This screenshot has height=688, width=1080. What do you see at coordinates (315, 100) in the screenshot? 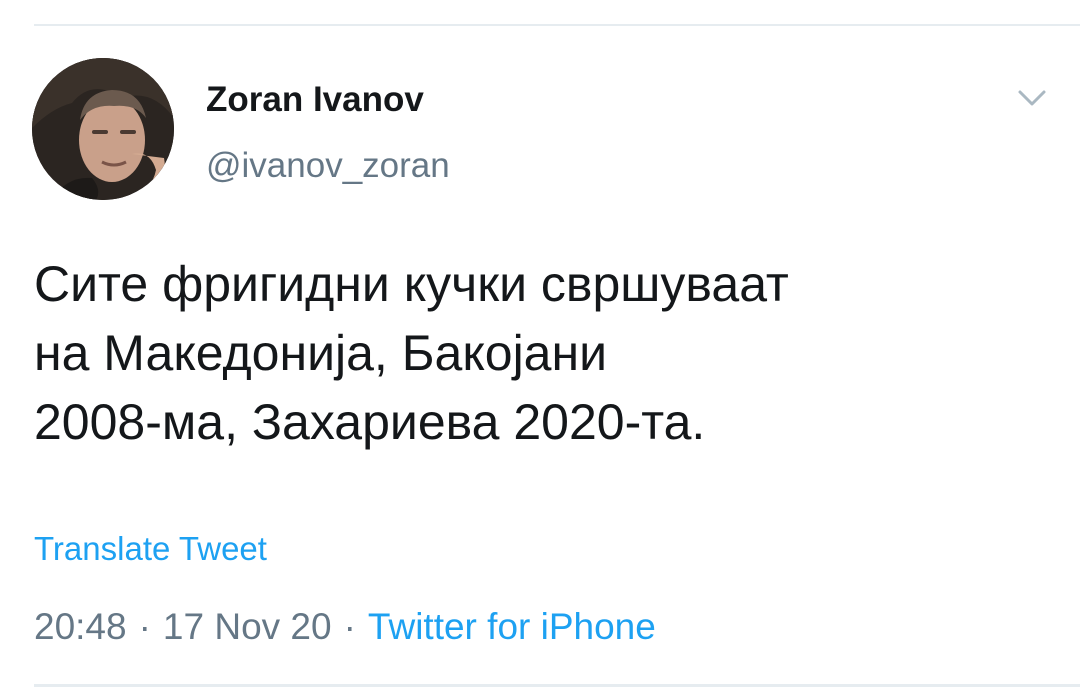
I see `display-name: Zoran Ivanov` at bounding box center [315, 100].